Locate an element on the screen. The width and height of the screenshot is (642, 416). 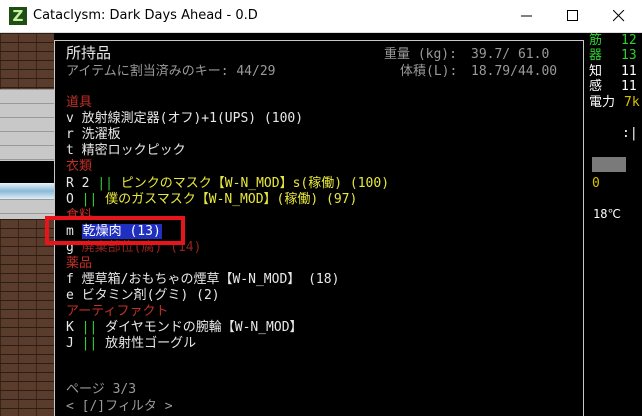
item-name: 放射性ゴーグル is located at coordinates (151, 343).